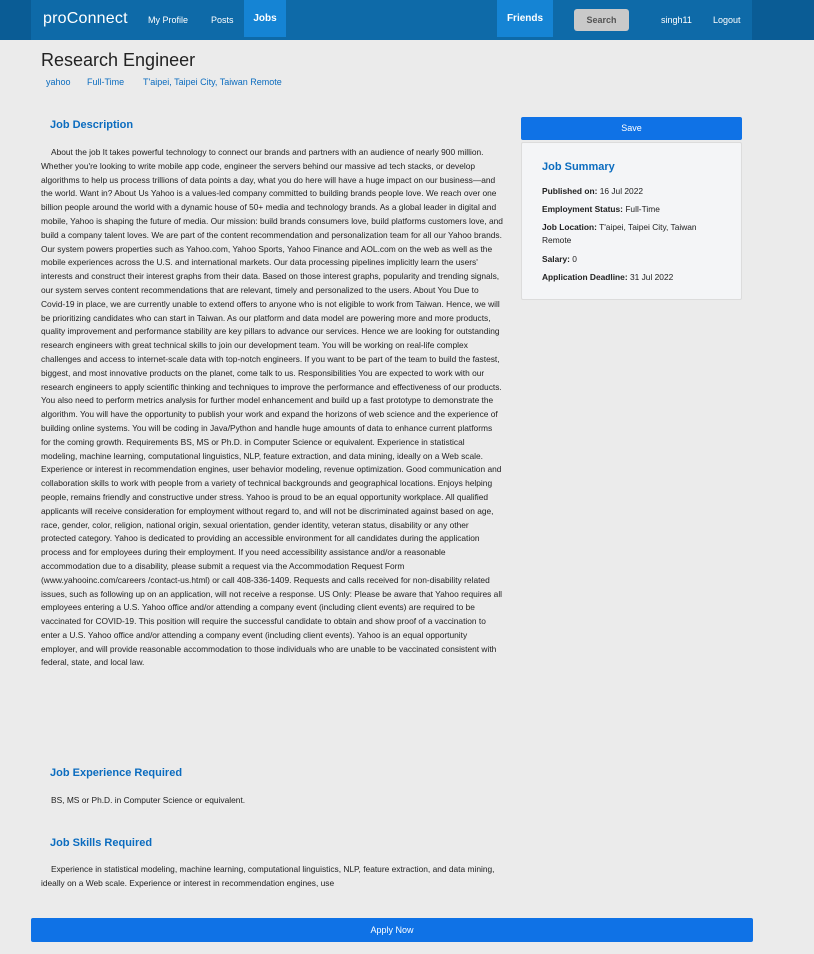 The width and height of the screenshot is (814, 954). What do you see at coordinates (92, 125) in the screenshot?
I see `job-description-heading: Job Description` at bounding box center [92, 125].